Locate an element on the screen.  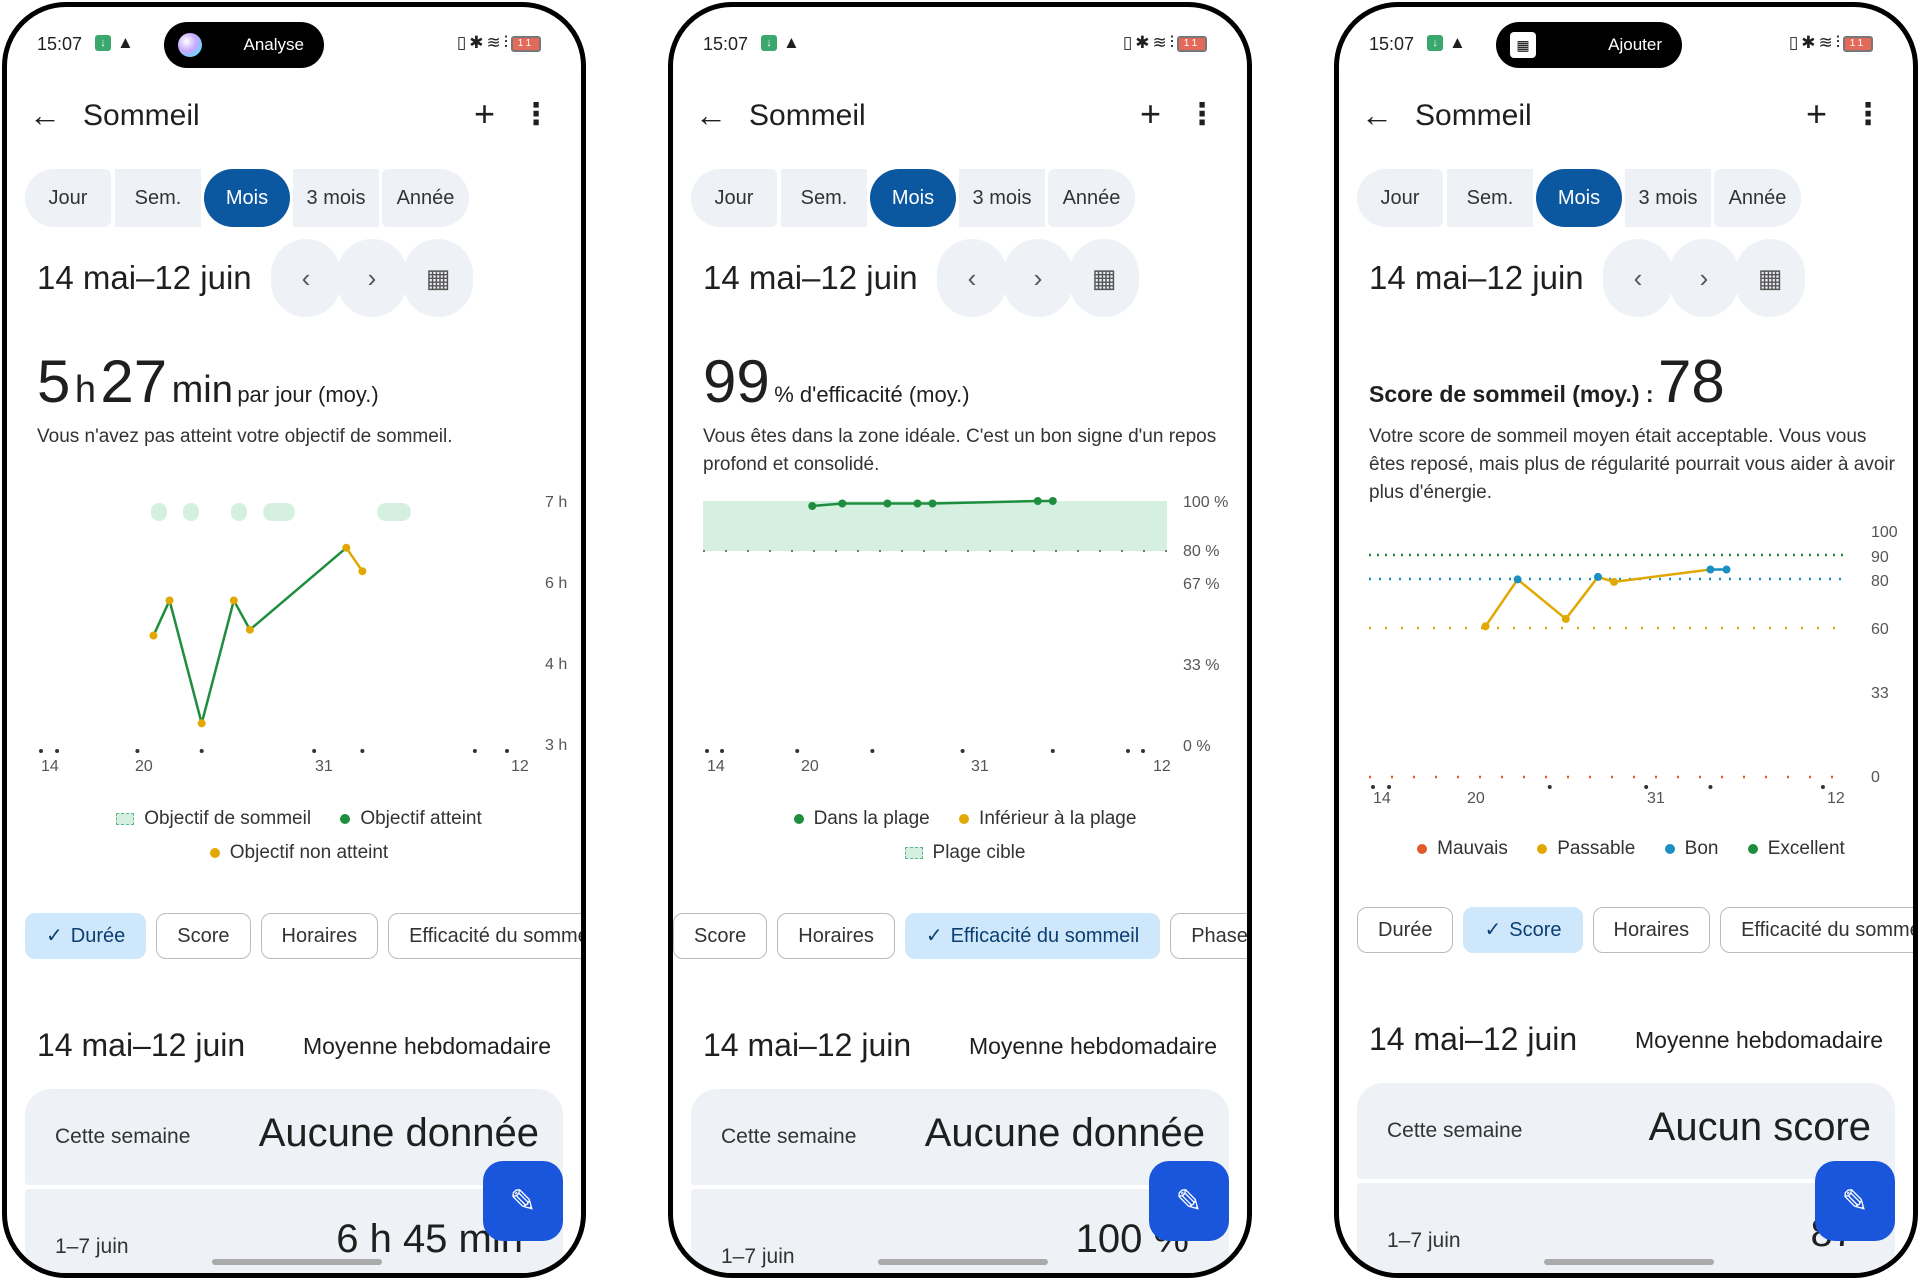
x-tick-label: 14 is located at coordinates (1382, 798).